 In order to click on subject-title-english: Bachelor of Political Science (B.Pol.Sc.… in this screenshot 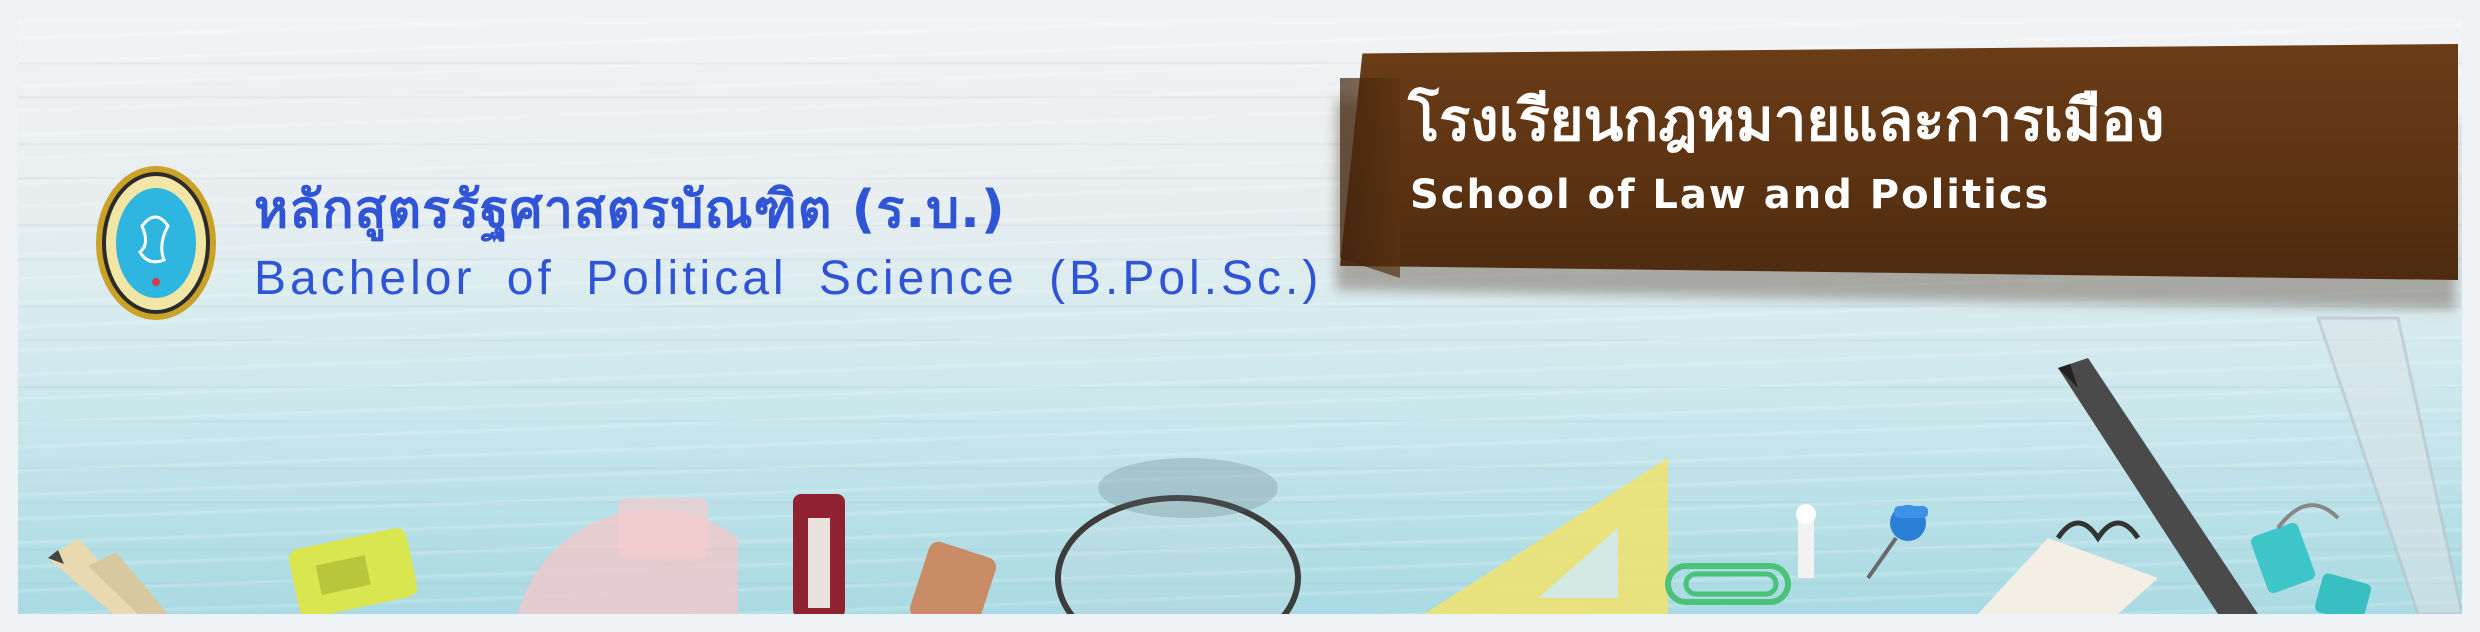, I will do `click(788, 278)`.